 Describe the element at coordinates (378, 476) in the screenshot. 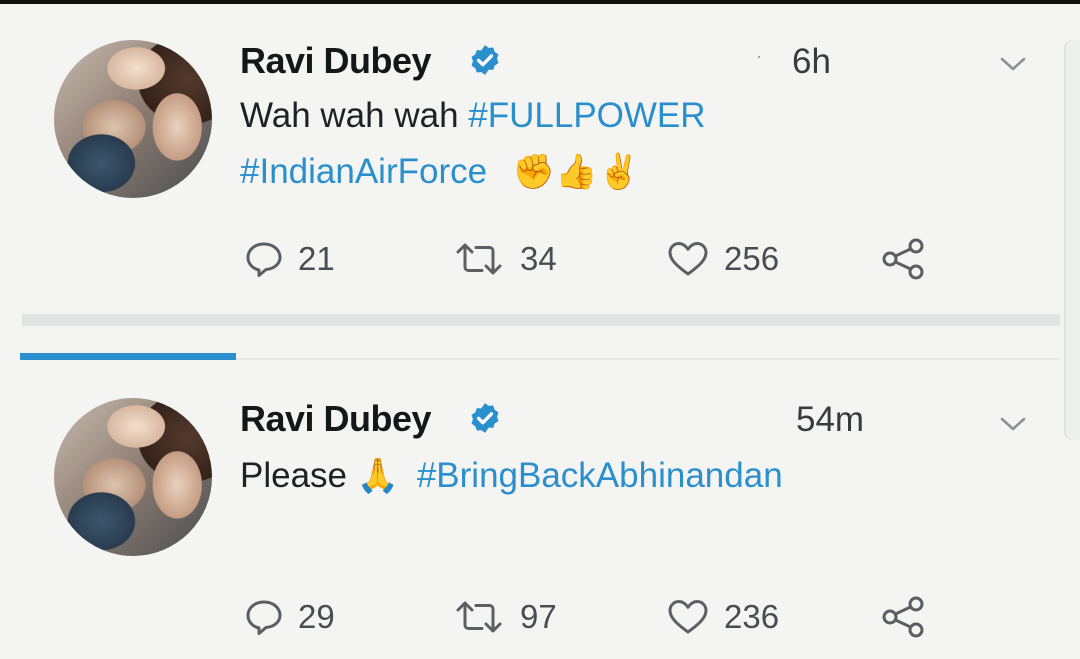

I see `folded-hands-emoji: 🙏` at that location.